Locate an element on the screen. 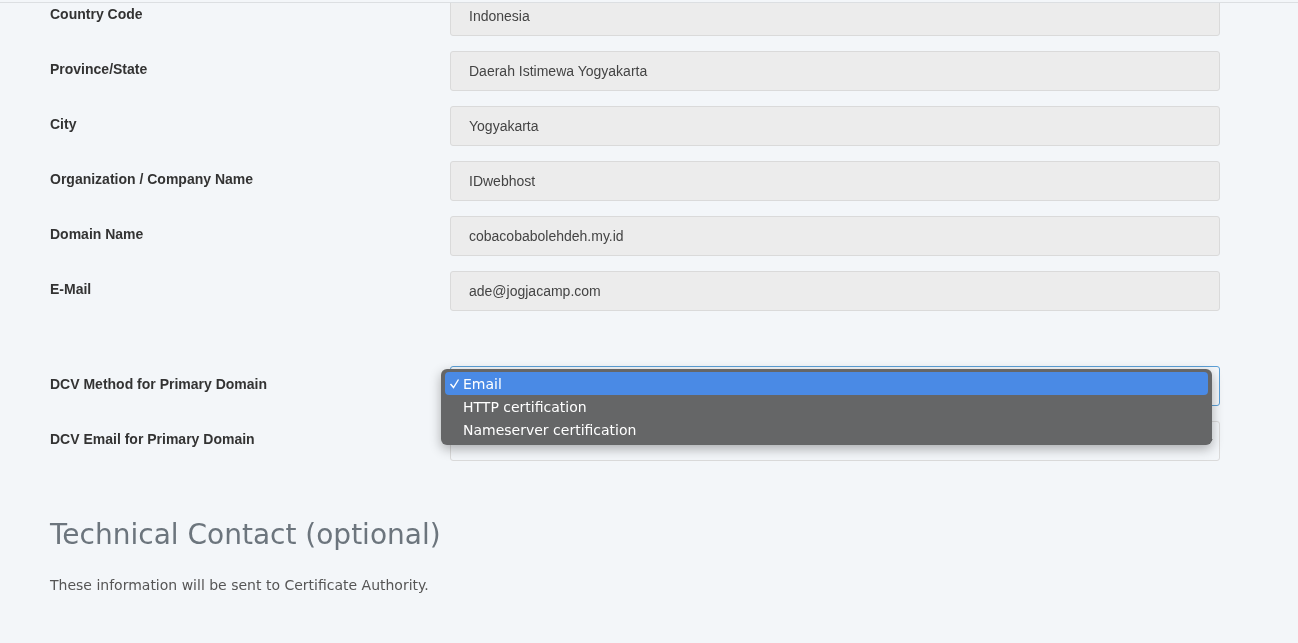 The width and height of the screenshot is (1298, 643). input-field: ade@jogjacamp.com is located at coordinates (835, 291).